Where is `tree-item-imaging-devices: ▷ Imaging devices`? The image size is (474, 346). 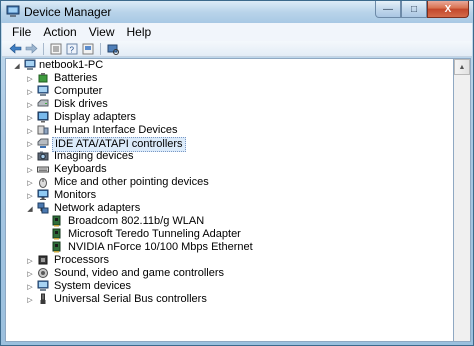
tree-item-imaging-devices: ▷ Imaging devices is located at coordinates (226, 156).